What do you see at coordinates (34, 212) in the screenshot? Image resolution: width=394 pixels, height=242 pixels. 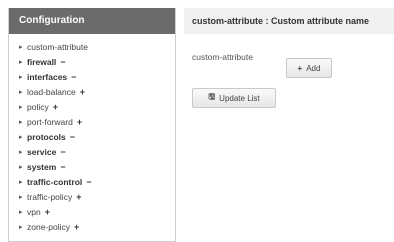 I see `tree-item-label: vpn` at bounding box center [34, 212].